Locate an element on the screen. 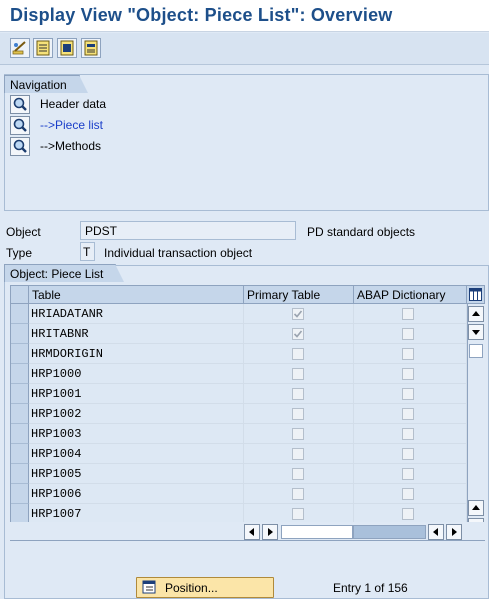  details-button is located at coordinates (43, 48).